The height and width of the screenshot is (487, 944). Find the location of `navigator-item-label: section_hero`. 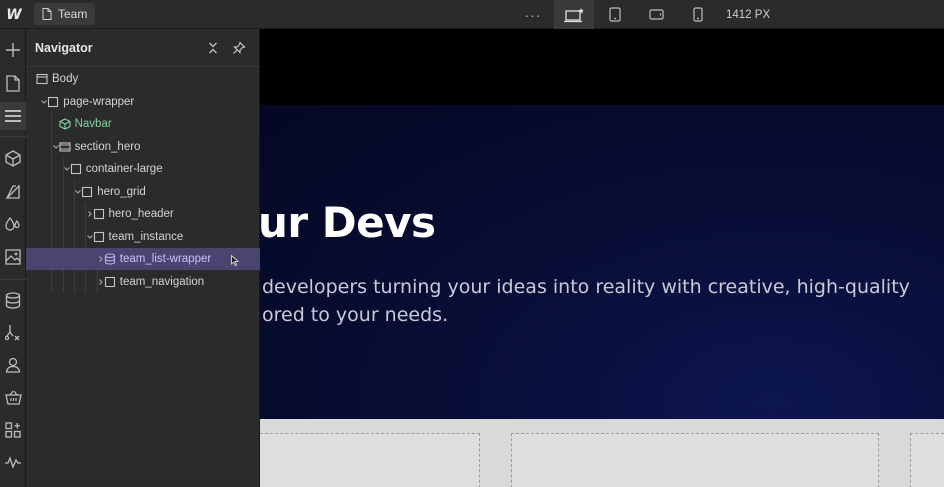

navigator-item-label: section_hero is located at coordinates (107, 146).